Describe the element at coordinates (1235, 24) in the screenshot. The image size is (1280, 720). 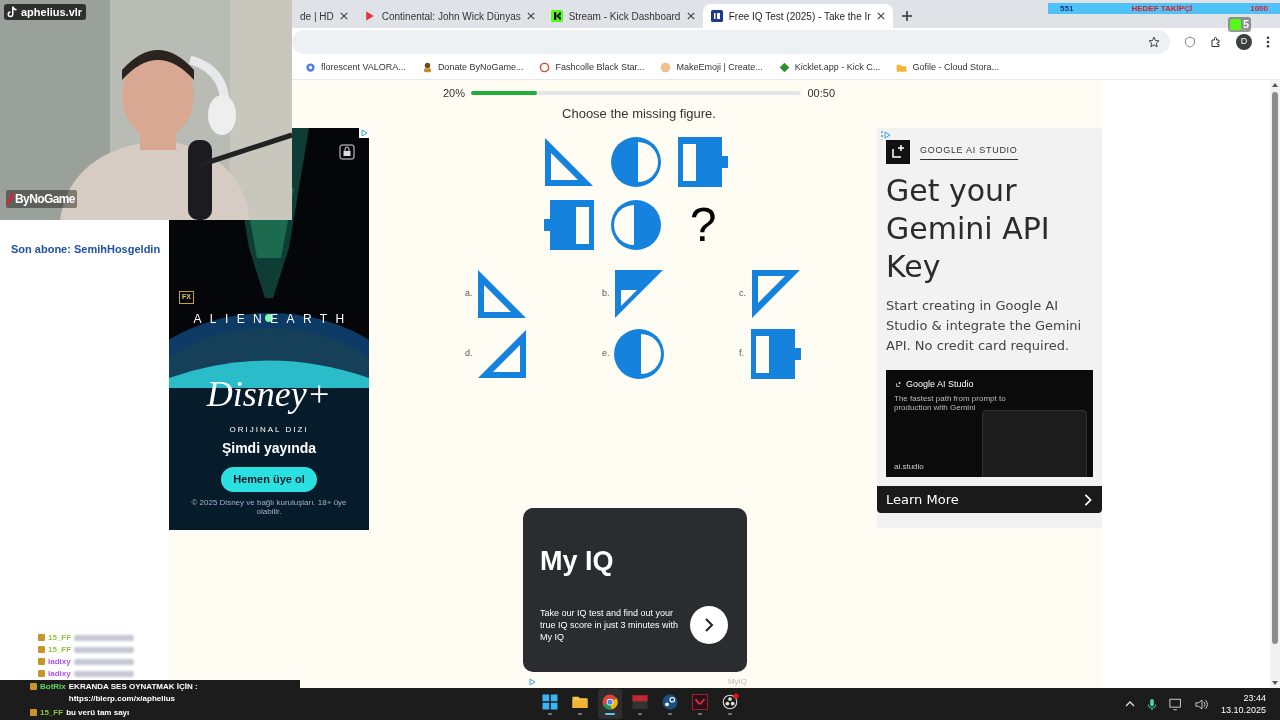
I see `viewer-icon` at that location.